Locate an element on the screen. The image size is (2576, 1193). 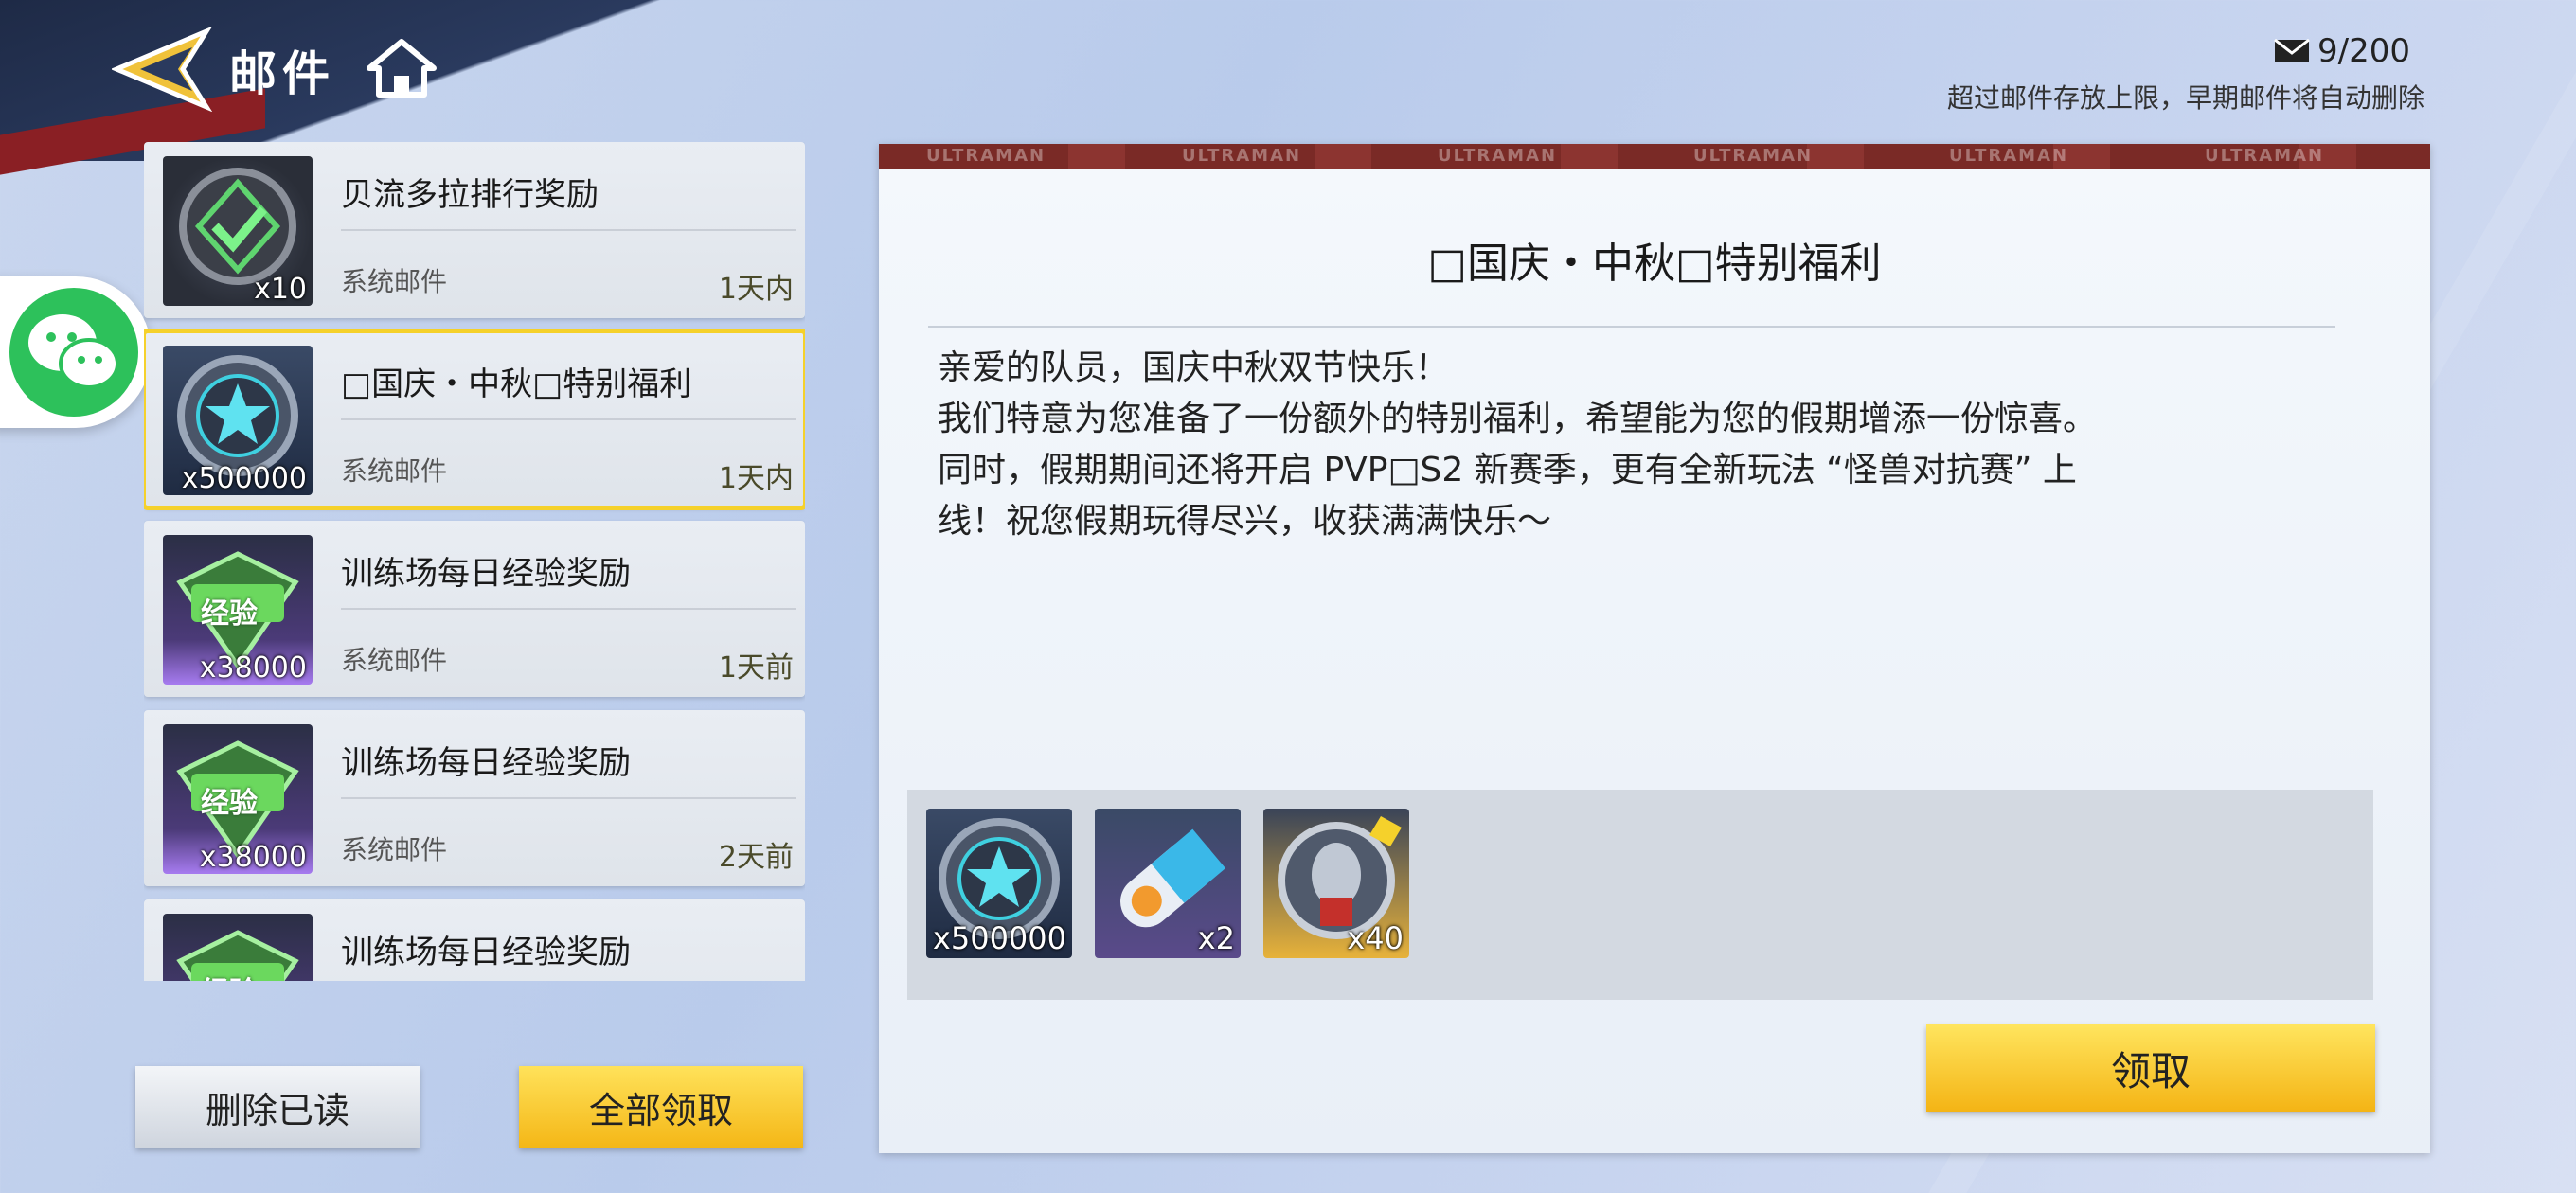
ultraman-medal-icon: x40 is located at coordinates (1336, 883).